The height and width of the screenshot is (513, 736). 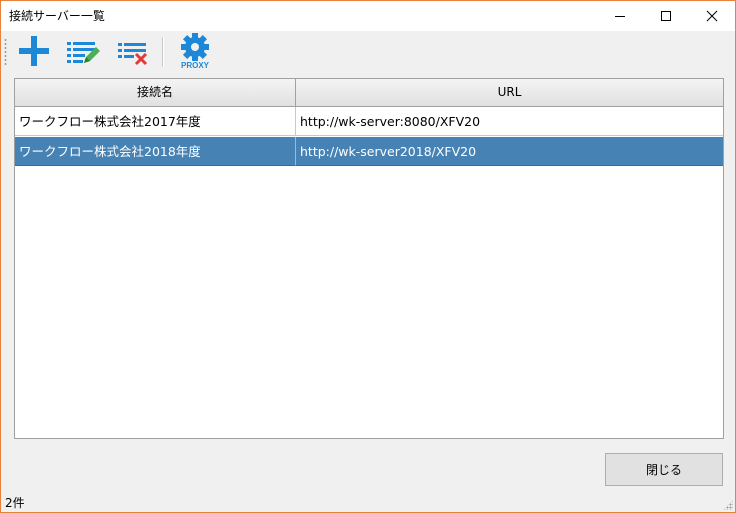 I want to click on add-button, so click(x=34, y=51).